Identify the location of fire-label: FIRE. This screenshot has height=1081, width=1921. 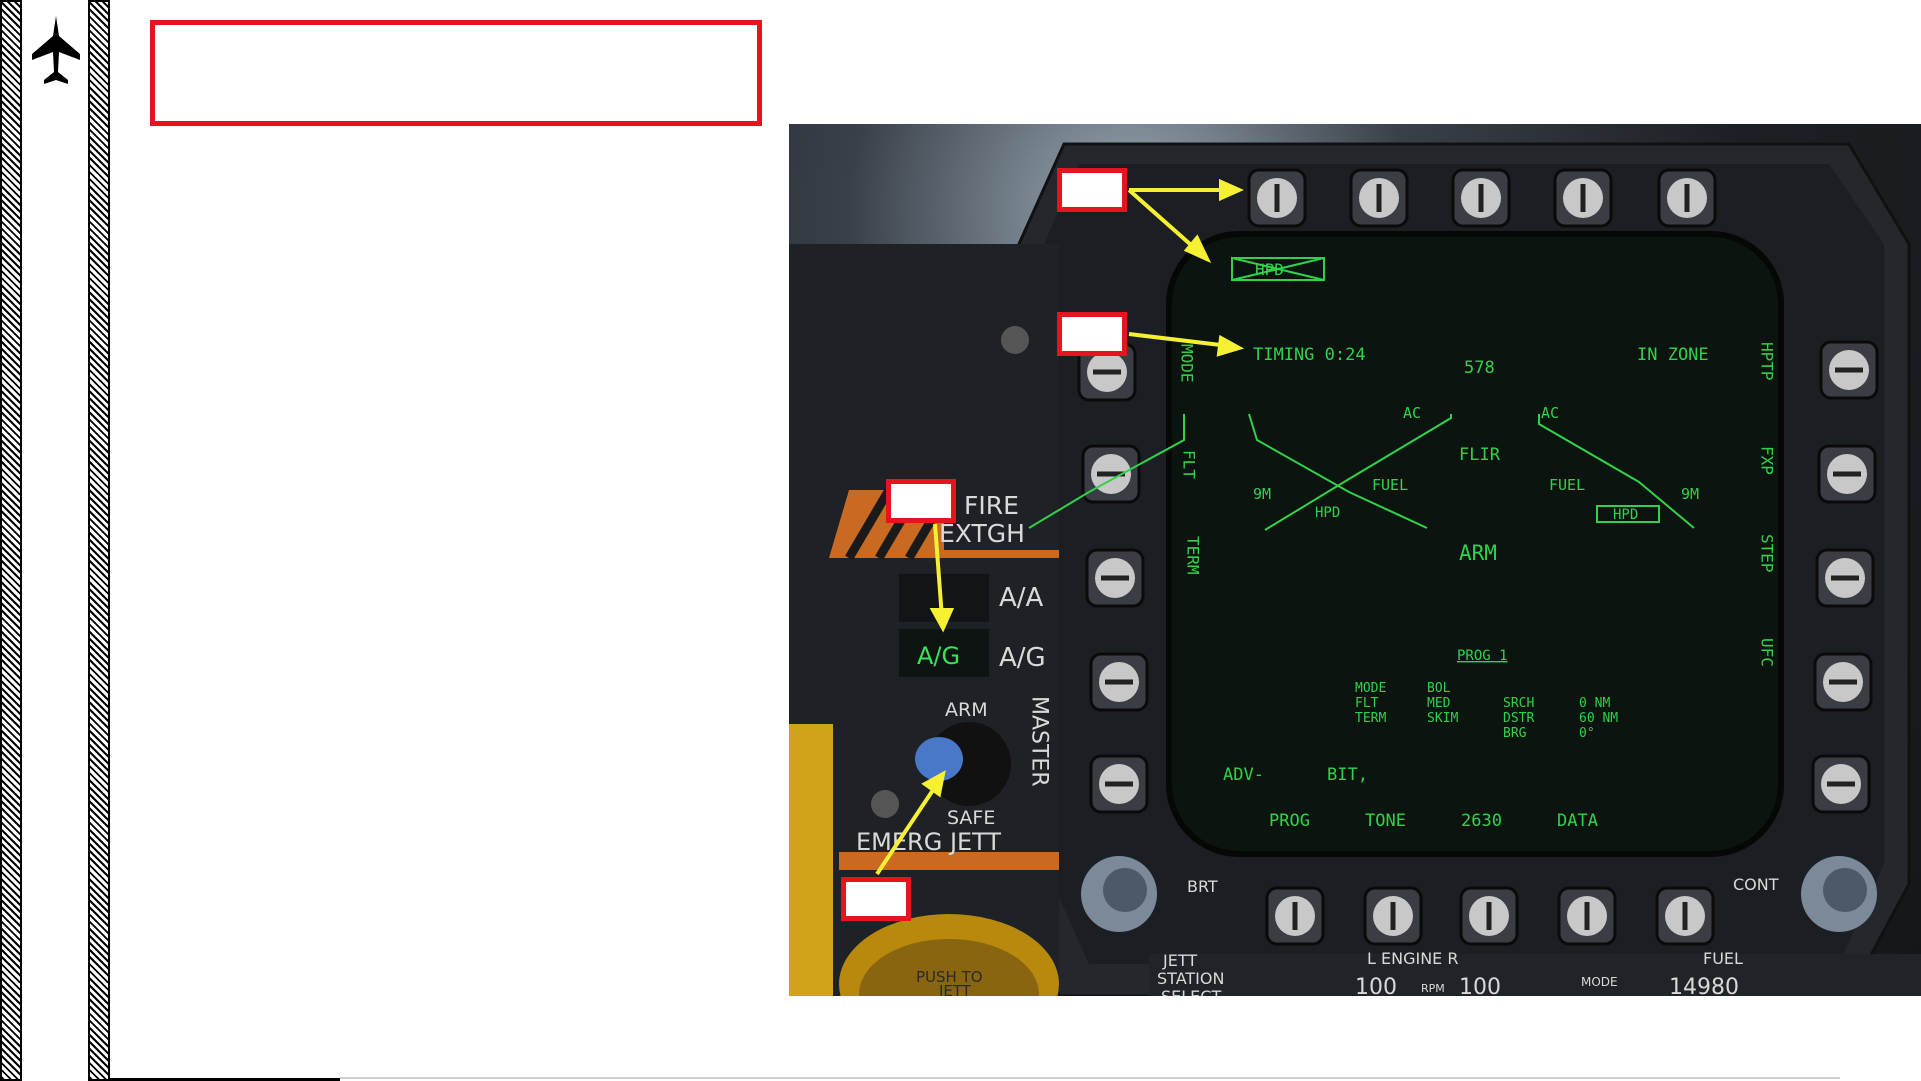
(991, 505).